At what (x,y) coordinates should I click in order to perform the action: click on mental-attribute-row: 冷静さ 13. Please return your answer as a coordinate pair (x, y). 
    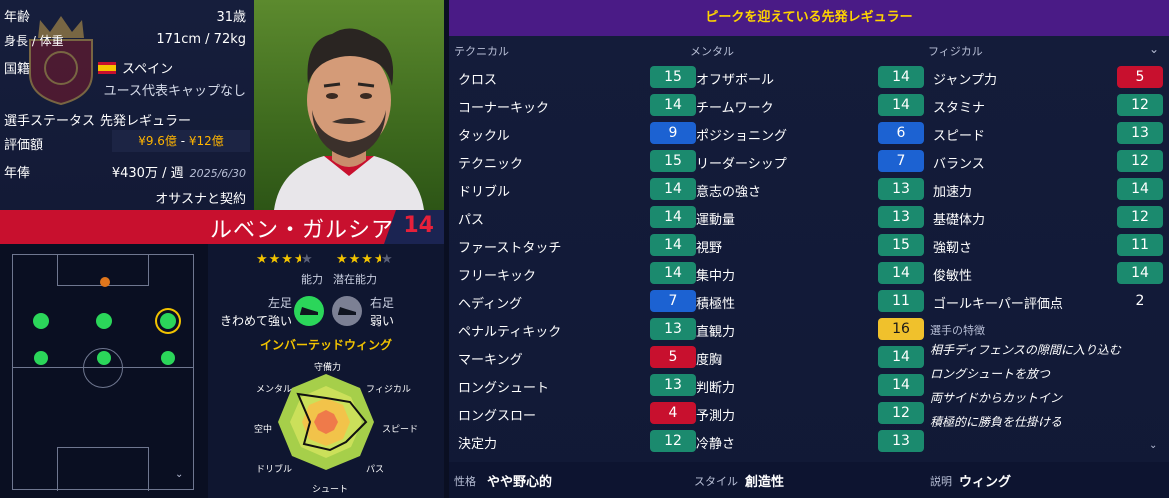
    Looking at the image, I should click on (815, 441).